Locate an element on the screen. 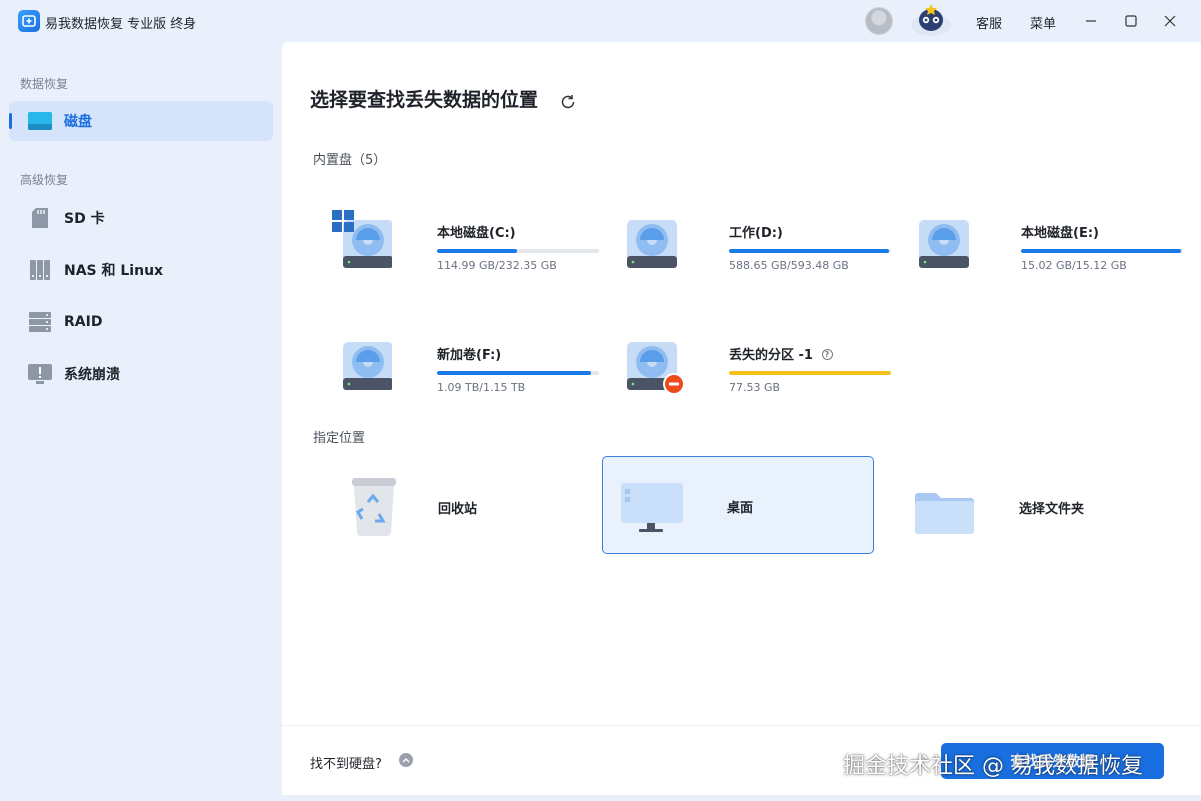 This screenshot has width=1201, height=801. sidebar-item-label: NAS 和 Linux is located at coordinates (114, 271).